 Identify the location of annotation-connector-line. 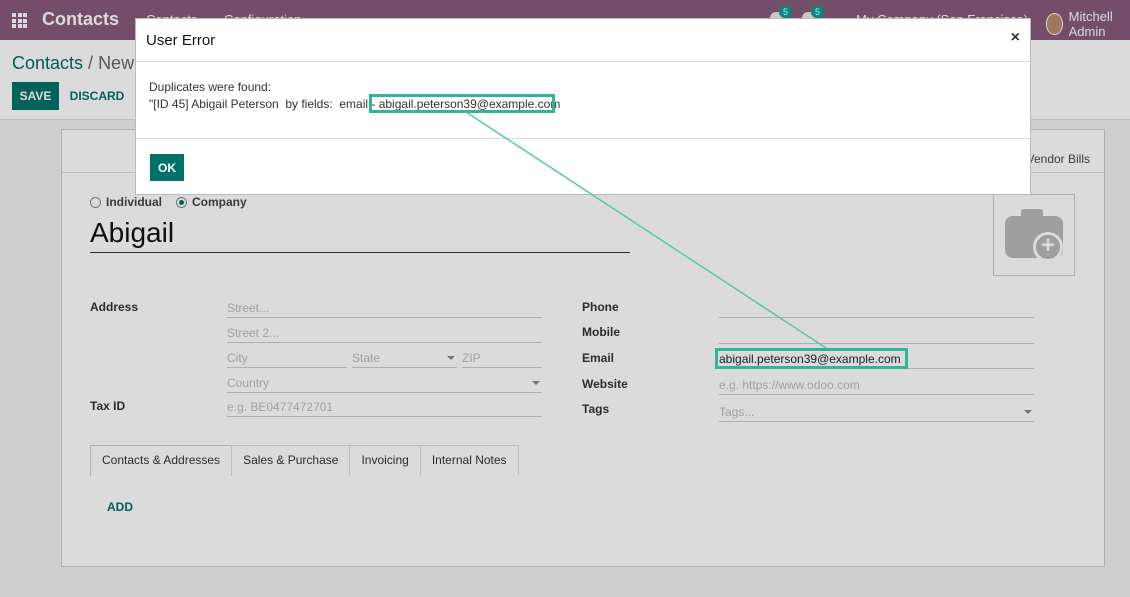
(646, 230).